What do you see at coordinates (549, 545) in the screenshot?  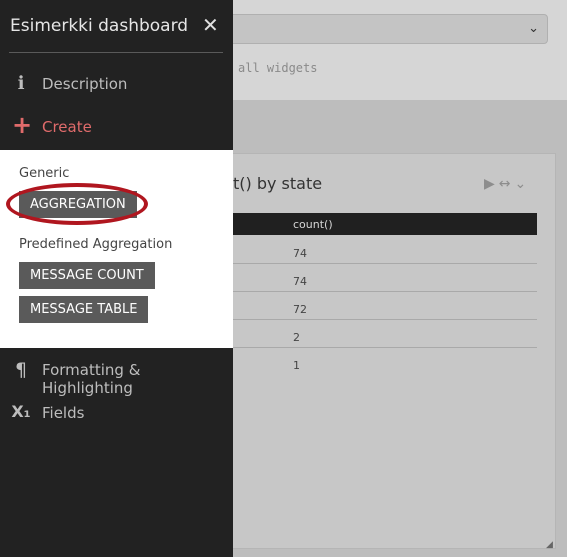 I see `resize-handle-icon: ◢` at bounding box center [549, 545].